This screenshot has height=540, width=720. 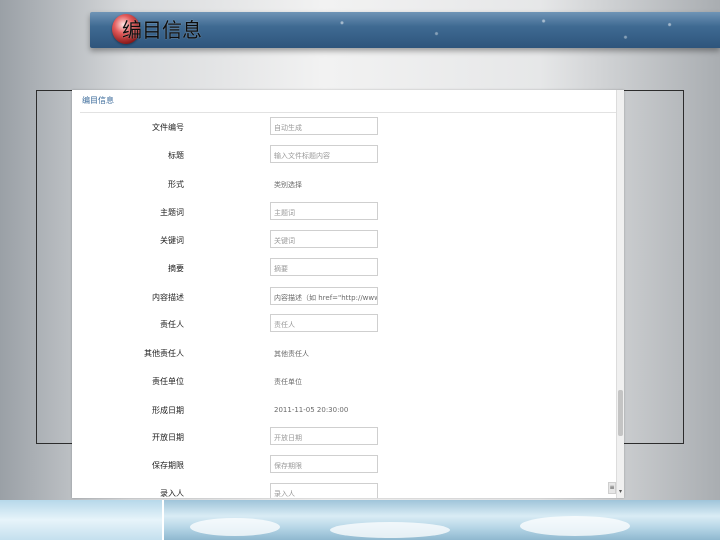 I want to click on form-type-field: 类别选择, so click(x=324, y=183).